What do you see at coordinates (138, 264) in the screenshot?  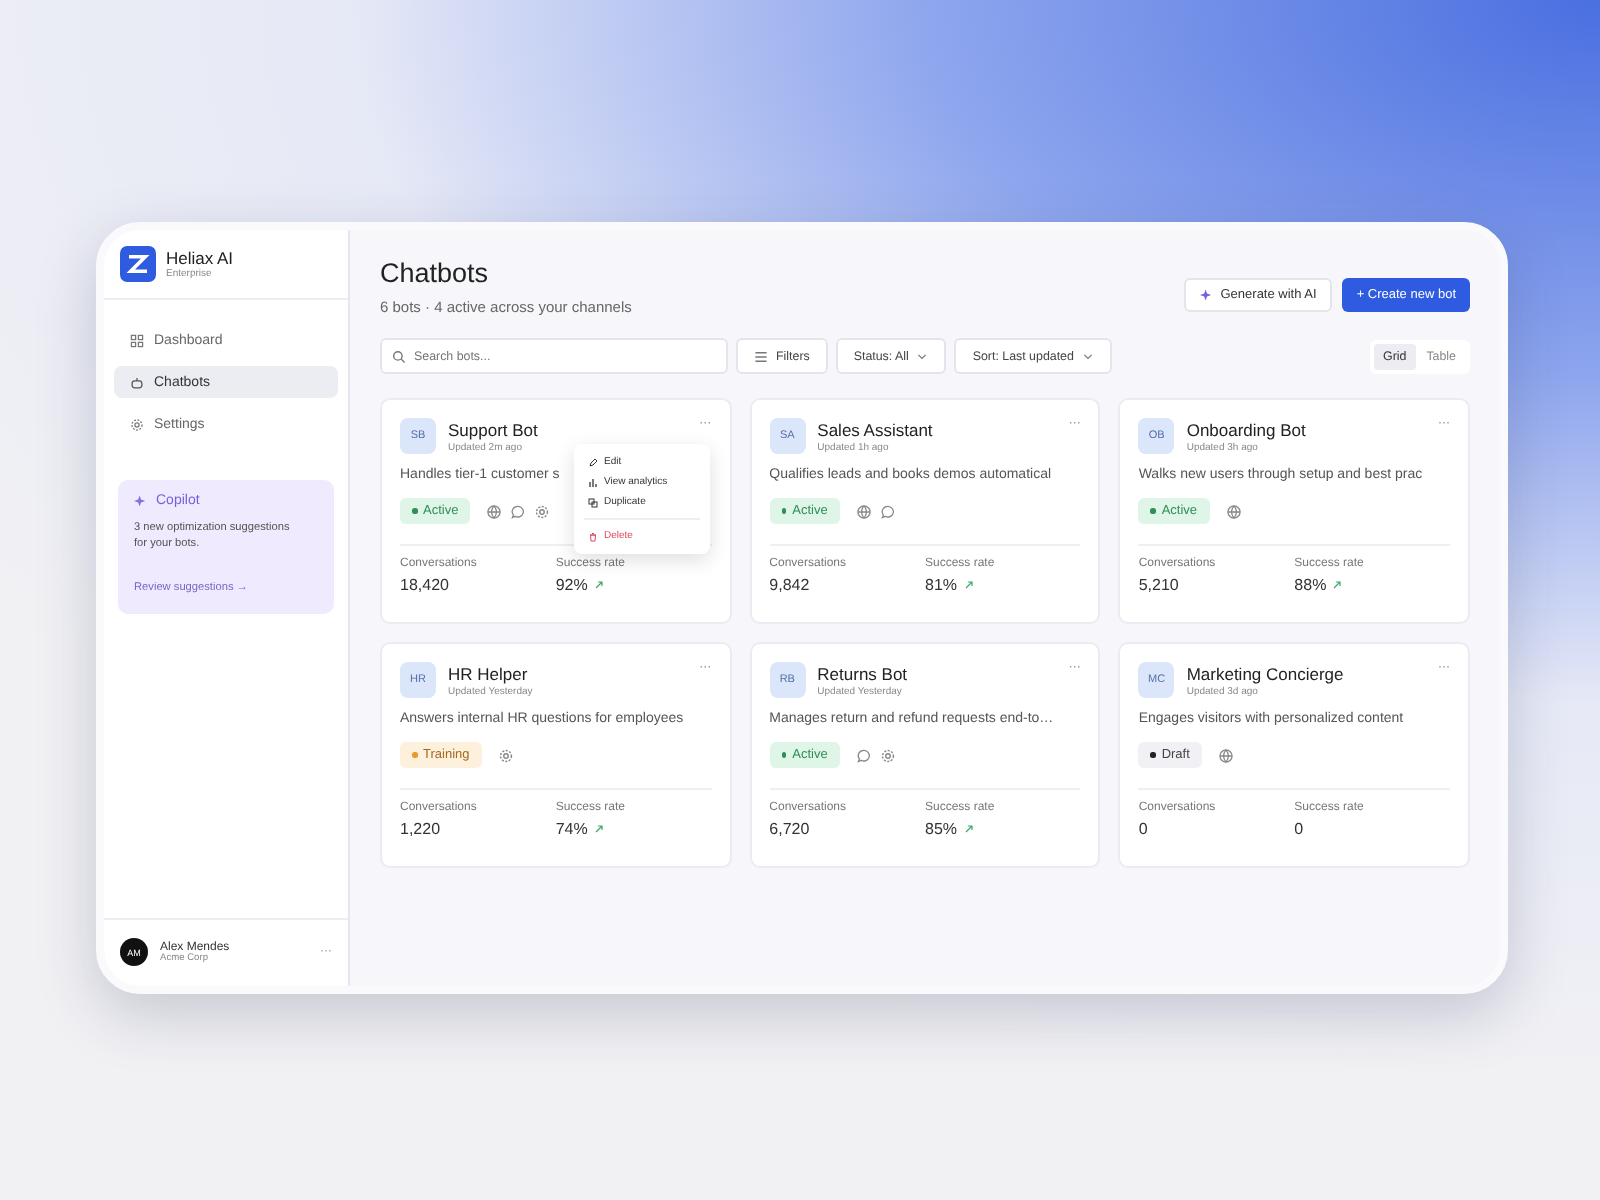 I see `logo-icon` at bounding box center [138, 264].